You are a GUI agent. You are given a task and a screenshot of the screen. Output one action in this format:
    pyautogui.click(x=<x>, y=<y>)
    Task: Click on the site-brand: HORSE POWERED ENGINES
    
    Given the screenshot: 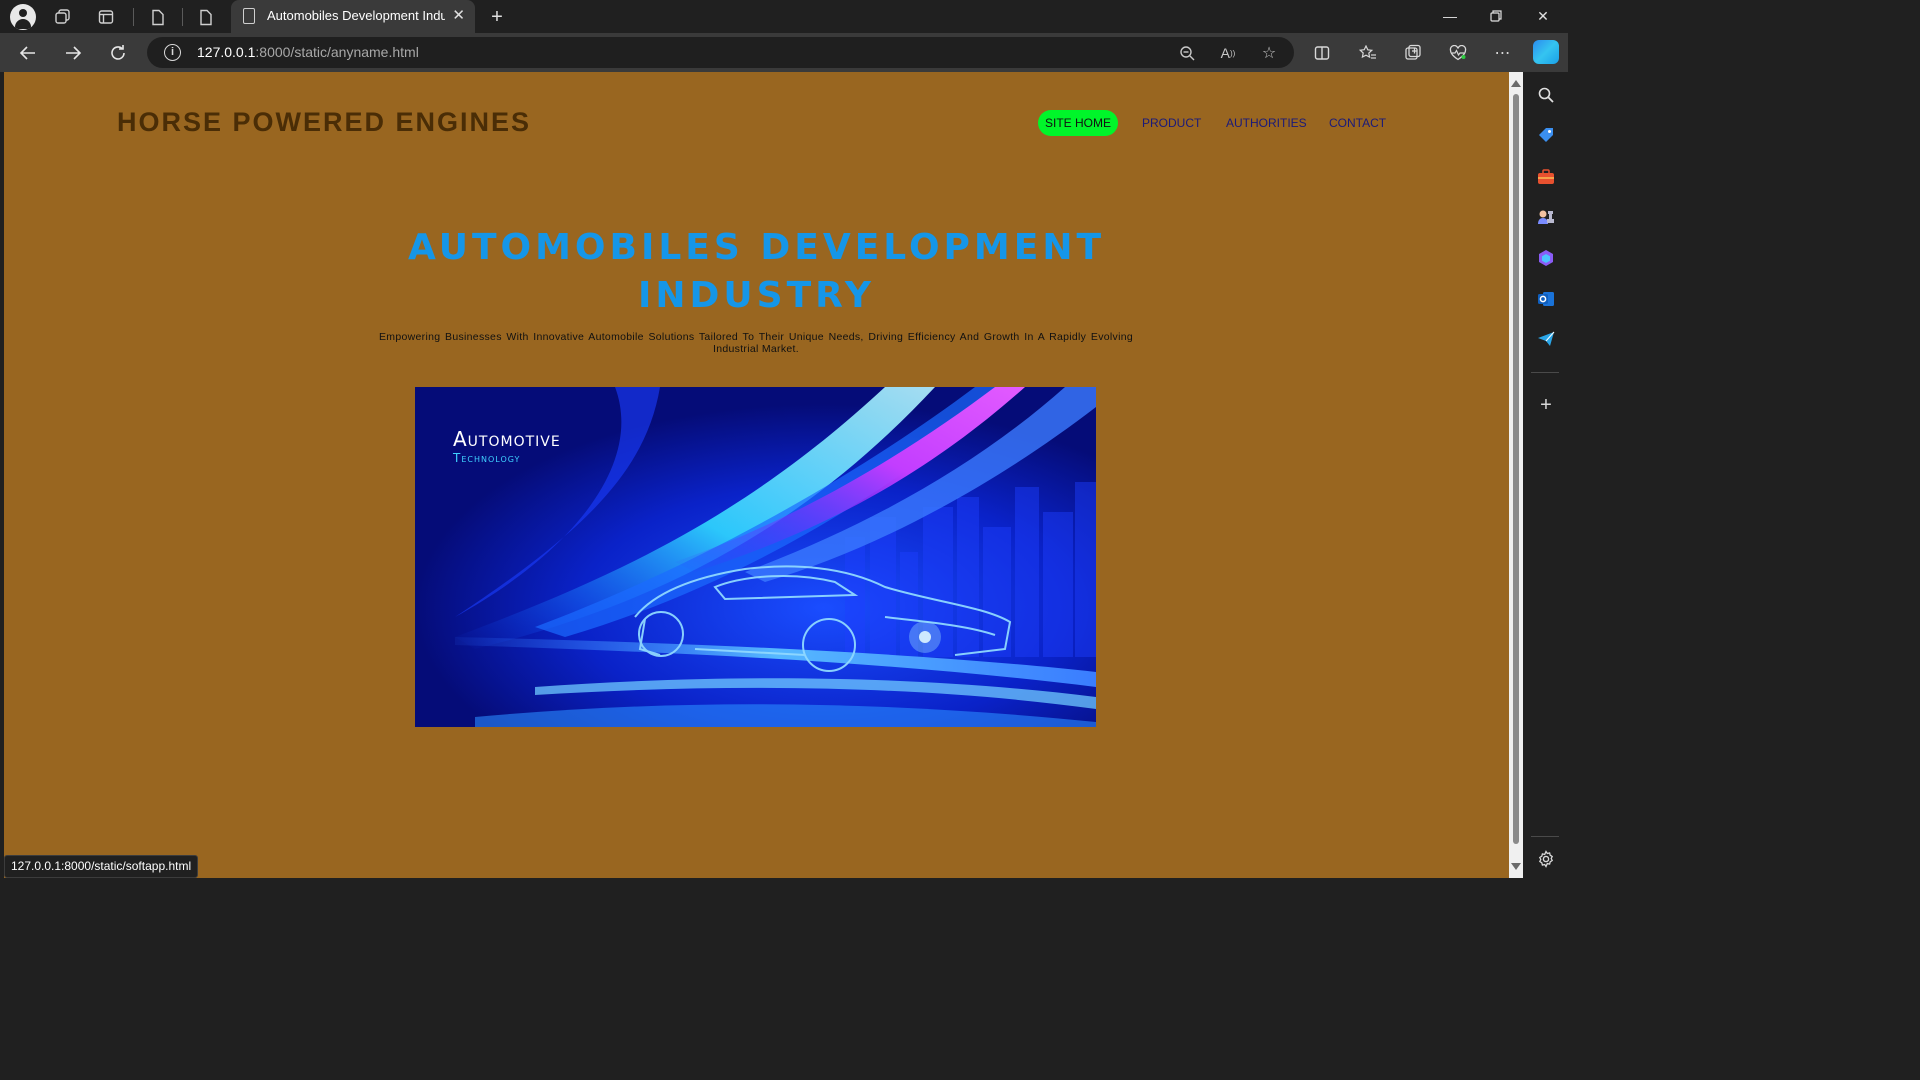 What is the action you would take?
    pyautogui.click(x=324, y=122)
    